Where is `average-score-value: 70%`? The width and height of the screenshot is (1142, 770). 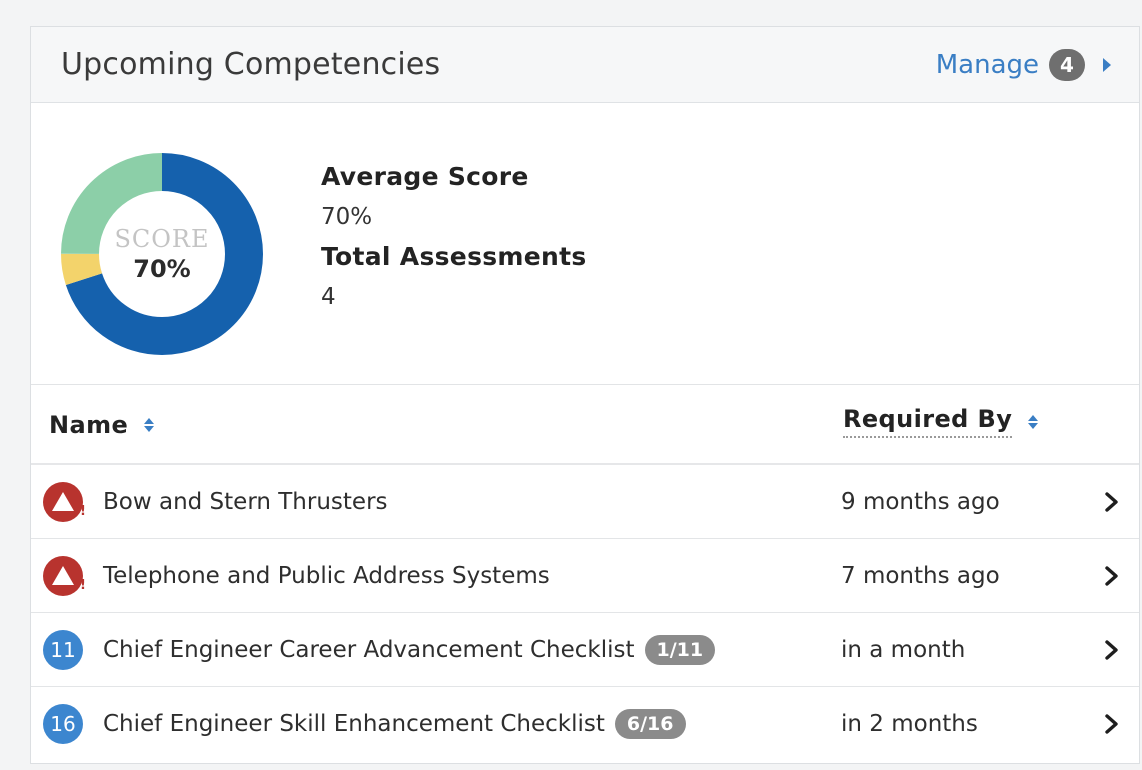 average-score-value: 70% is located at coordinates (347, 217).